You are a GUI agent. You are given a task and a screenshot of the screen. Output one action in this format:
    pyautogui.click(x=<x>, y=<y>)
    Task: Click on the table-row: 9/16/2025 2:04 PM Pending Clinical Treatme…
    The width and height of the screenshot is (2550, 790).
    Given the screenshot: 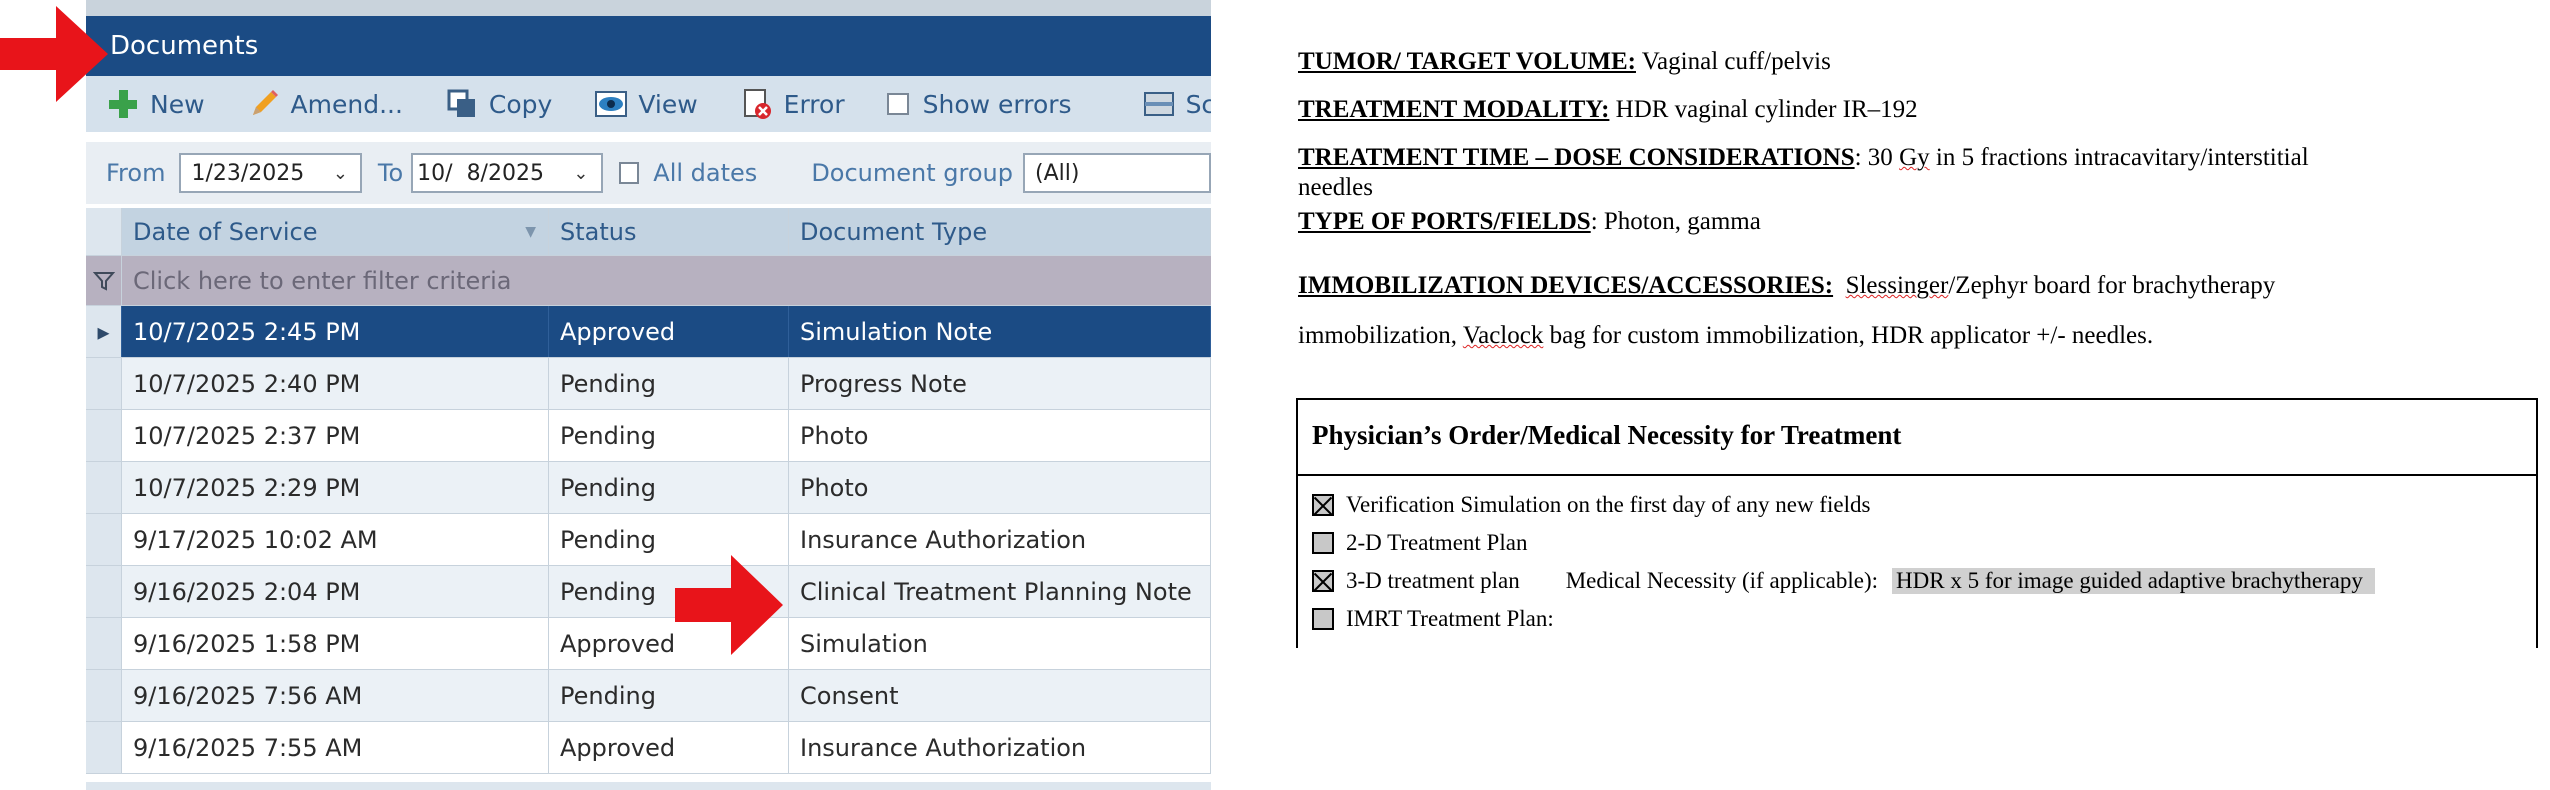 What is the action you would take?
    pyautogui.click(x=648, y=592)
    